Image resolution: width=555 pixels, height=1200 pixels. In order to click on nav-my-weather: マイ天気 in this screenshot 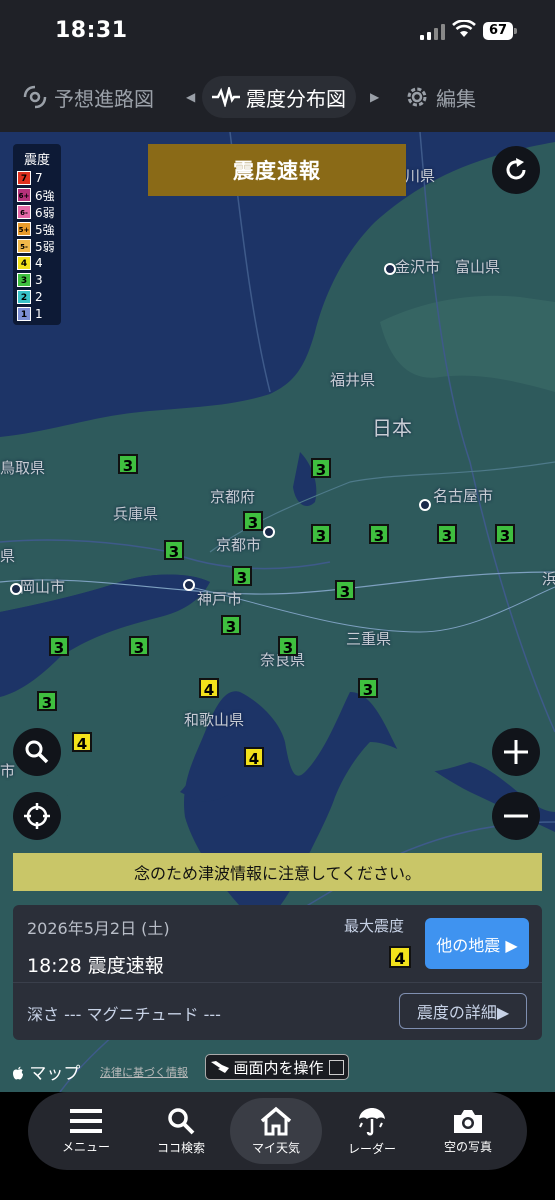, I will do `click(276, 1131)`.